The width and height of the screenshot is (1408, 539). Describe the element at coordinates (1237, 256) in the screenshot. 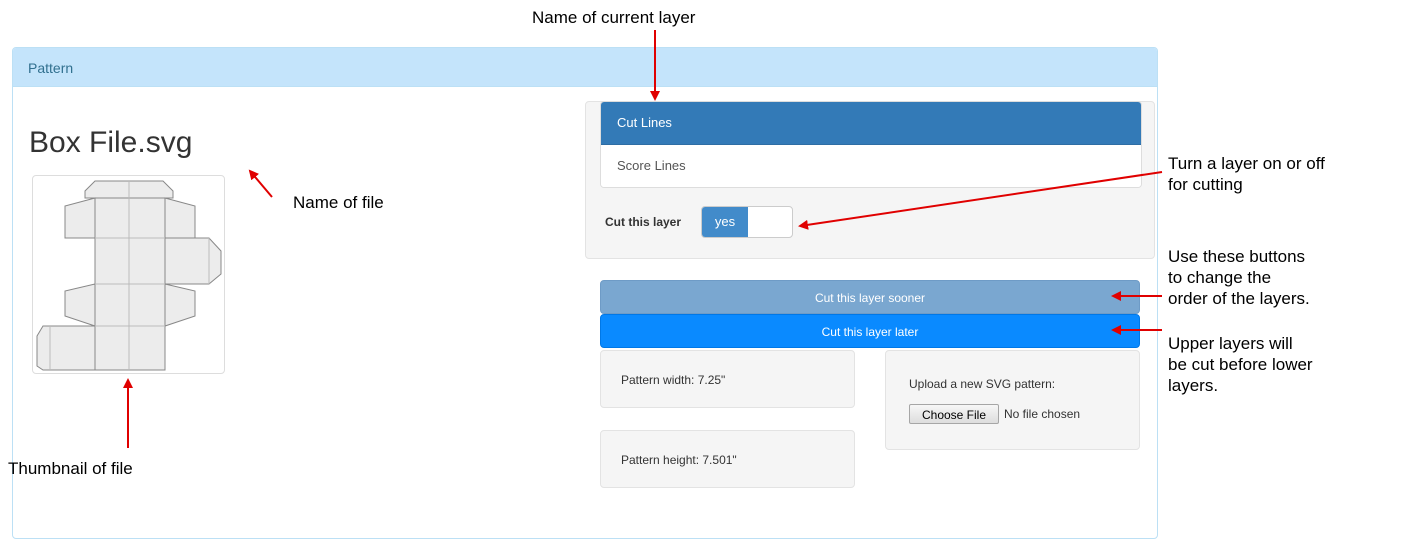

I see `annotation-order-line1: Use these buttons` at that location.